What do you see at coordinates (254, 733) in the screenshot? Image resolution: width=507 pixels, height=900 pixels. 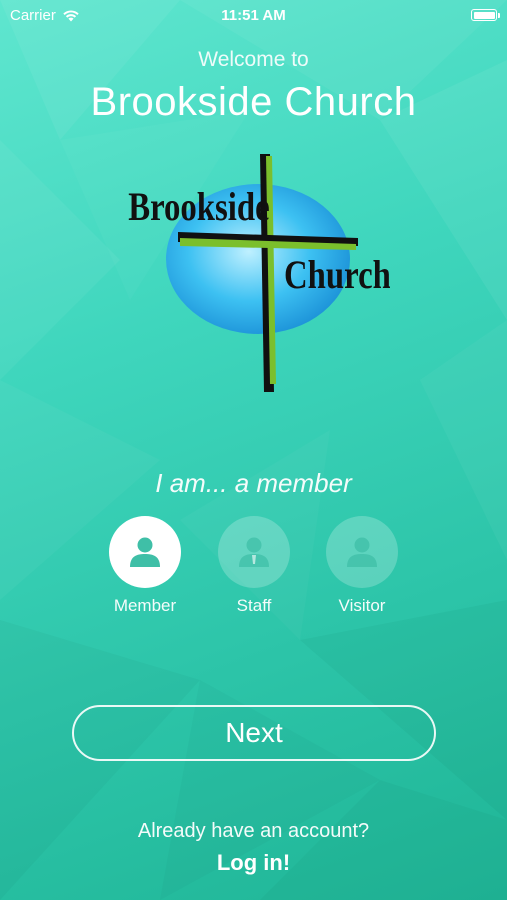 I see `next-button: Next` at bounding box center [254, 733].